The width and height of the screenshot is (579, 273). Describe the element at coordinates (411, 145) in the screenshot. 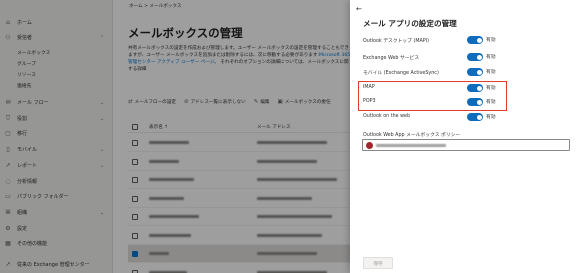

I see `policy-value-redacted` at that location.